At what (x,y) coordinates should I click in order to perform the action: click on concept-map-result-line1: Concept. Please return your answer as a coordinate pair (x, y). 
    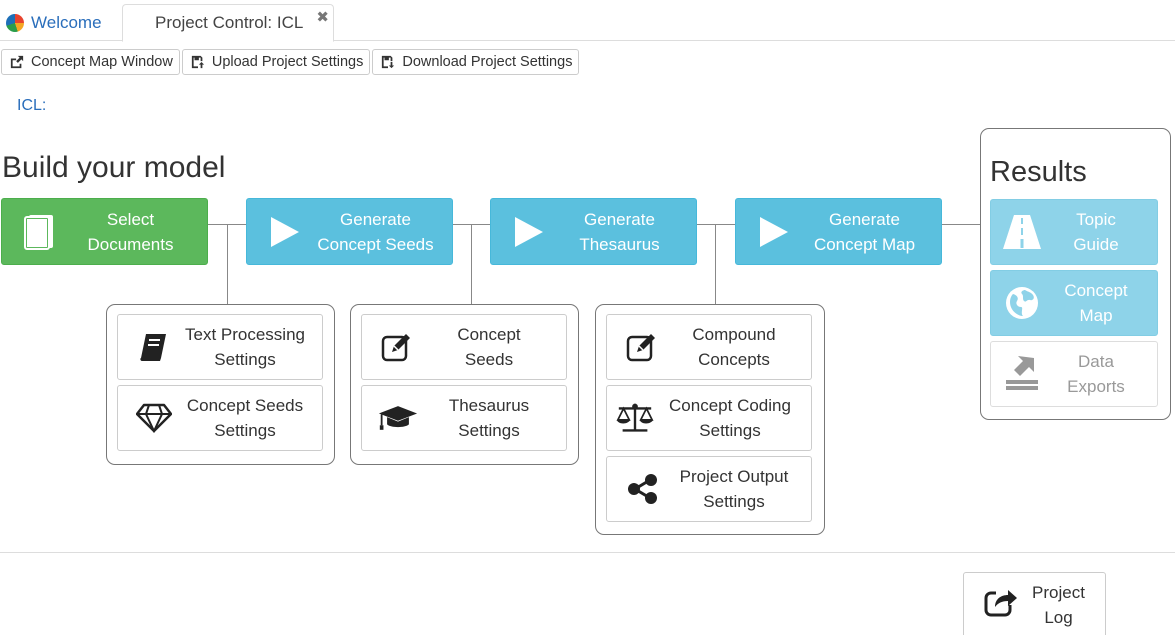
    Looking at the image, I should click on (1096, 290).